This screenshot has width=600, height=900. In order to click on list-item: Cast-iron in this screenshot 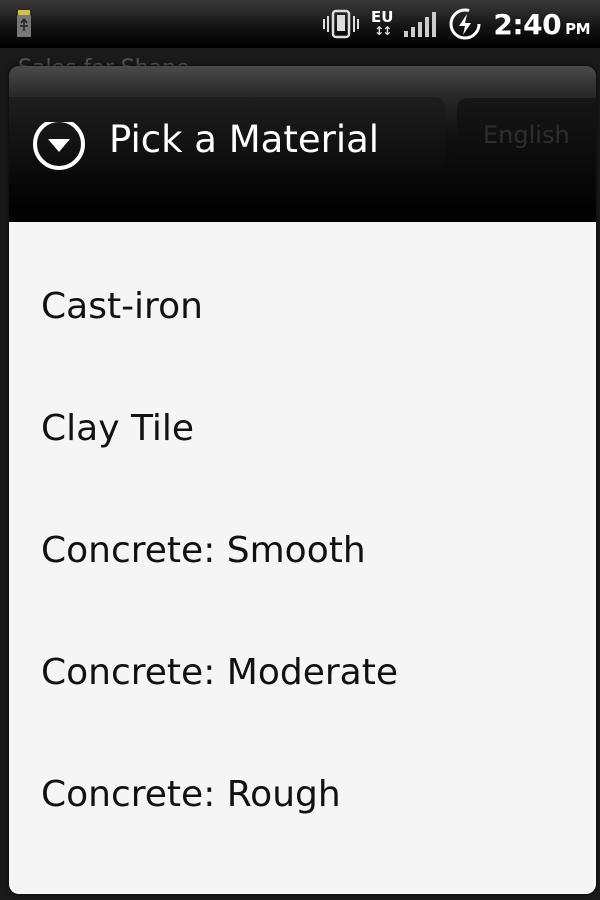, I will do `click(302, 306)`.